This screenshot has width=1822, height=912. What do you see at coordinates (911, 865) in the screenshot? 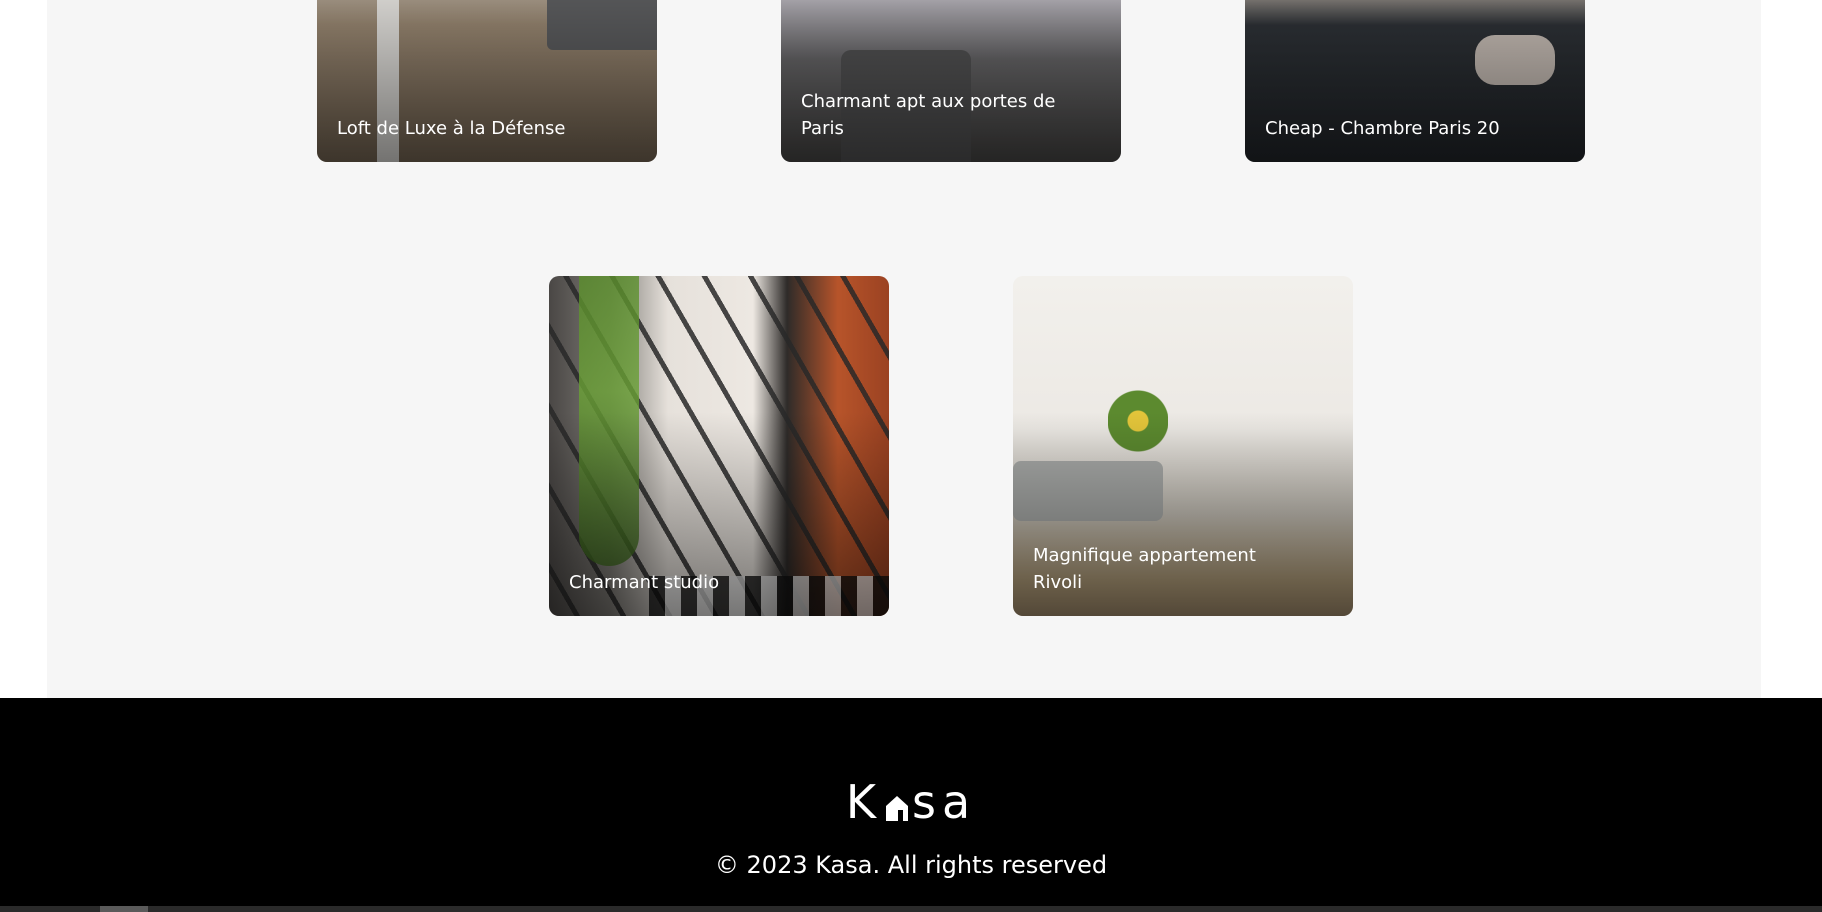
I see `copyright-text: © 2023 Kasa. All rights reserved` at bounding box center [911, 865].